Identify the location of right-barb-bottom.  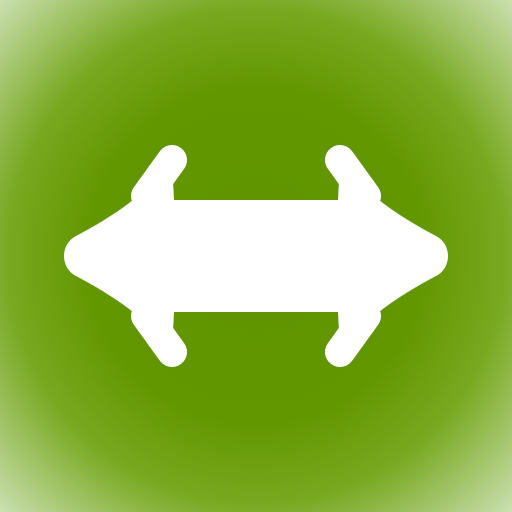
(353, 334).